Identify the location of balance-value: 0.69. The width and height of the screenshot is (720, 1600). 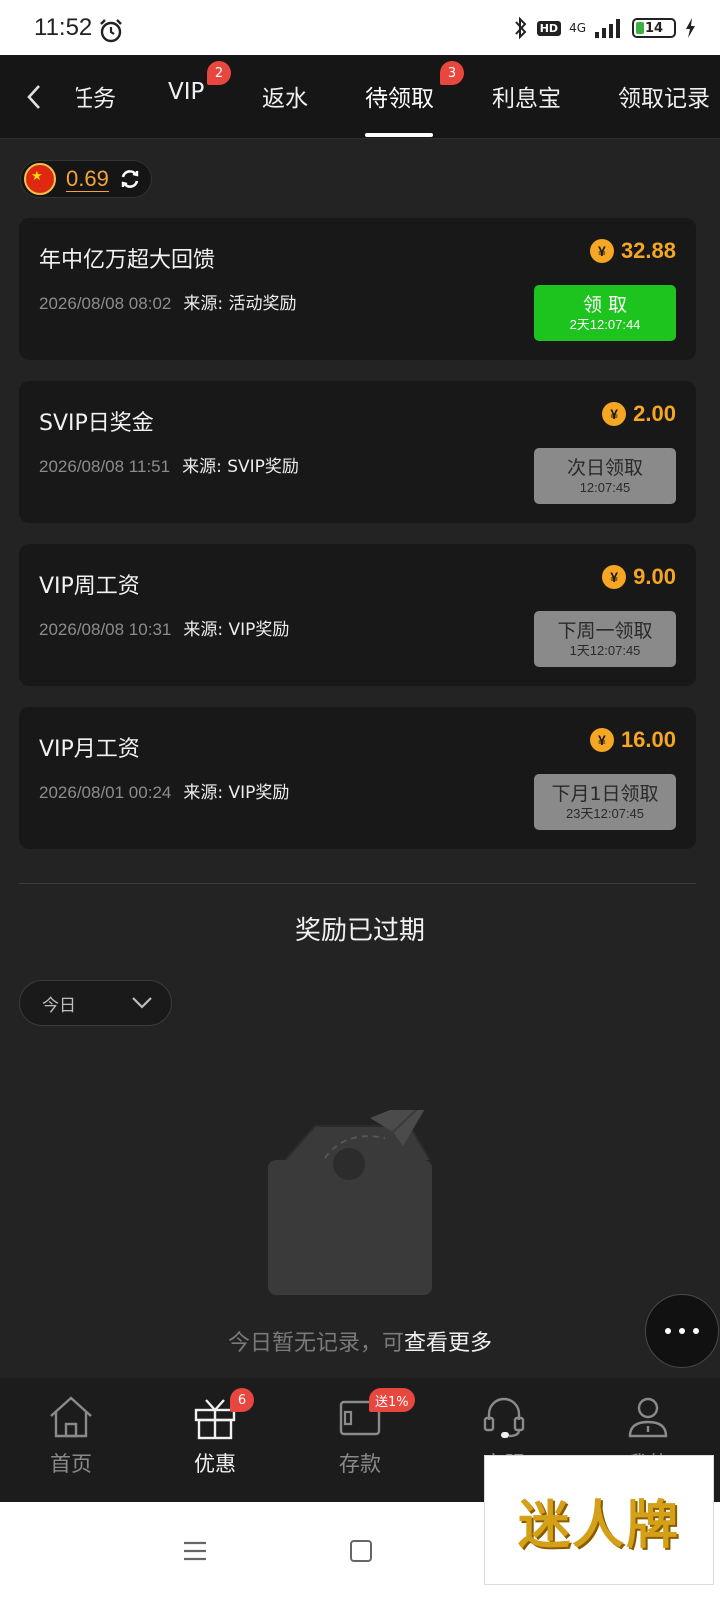
(87, 178).